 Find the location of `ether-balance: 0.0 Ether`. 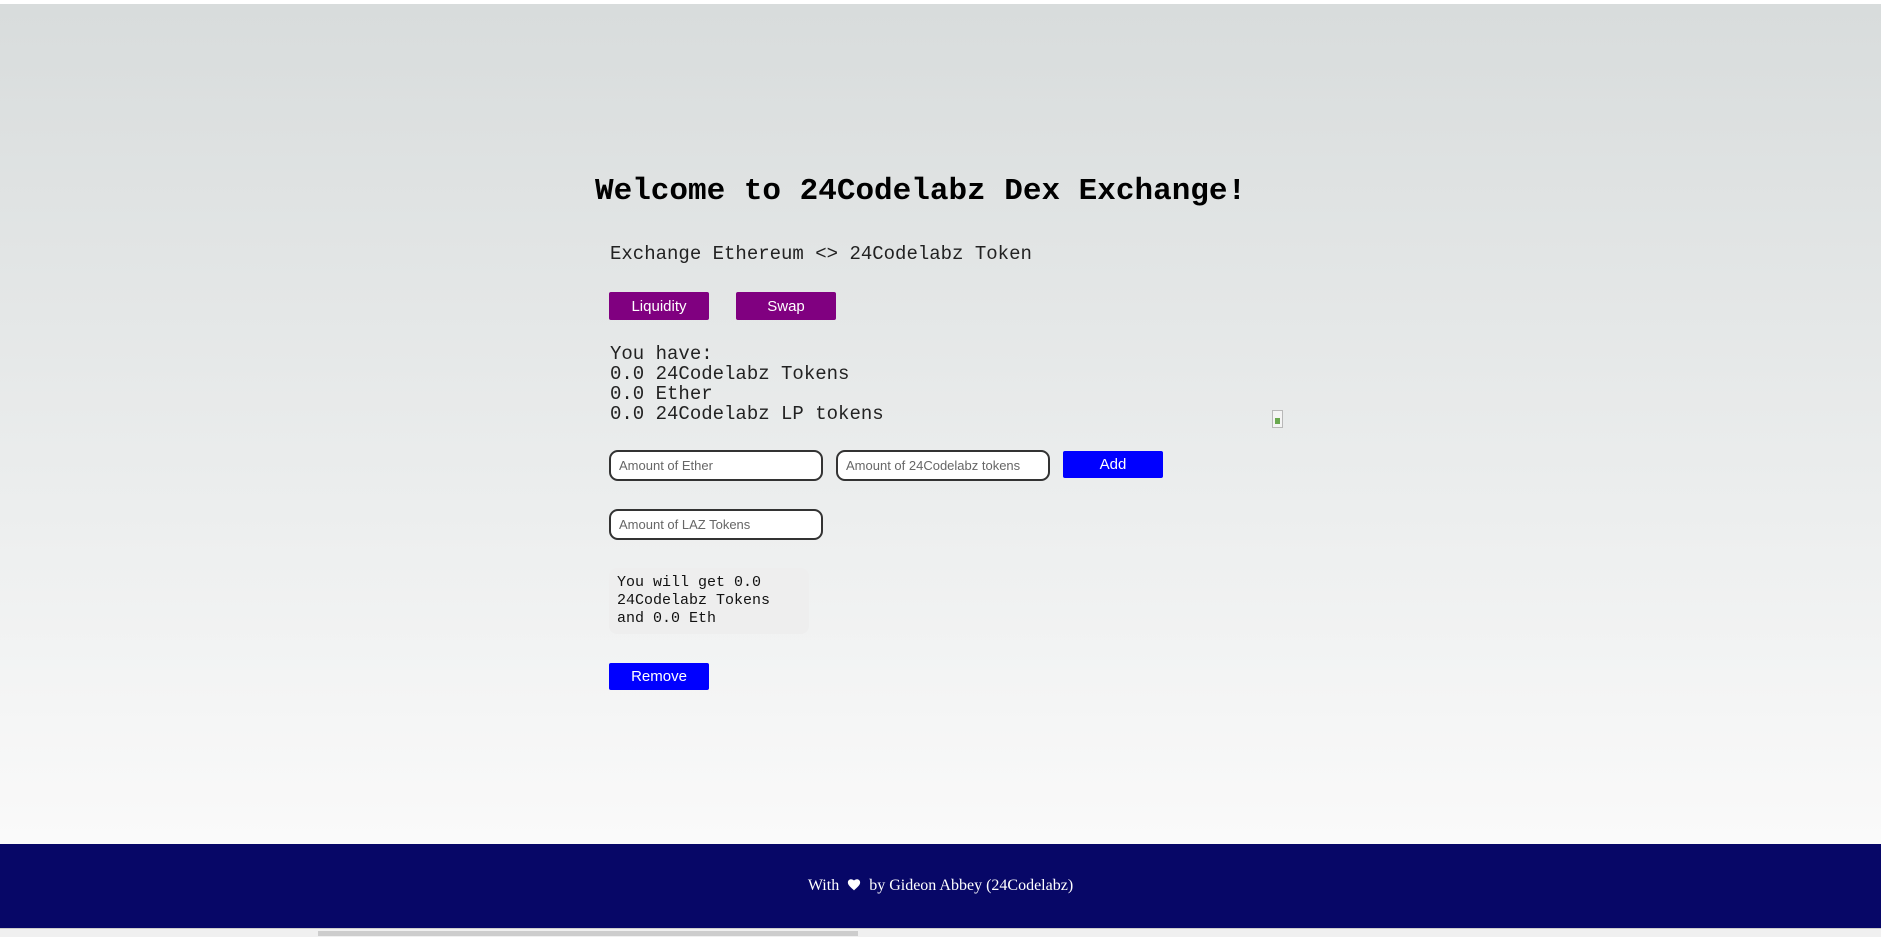

ether-balance: 0.0 Ether is located at coordinates (661, 394).